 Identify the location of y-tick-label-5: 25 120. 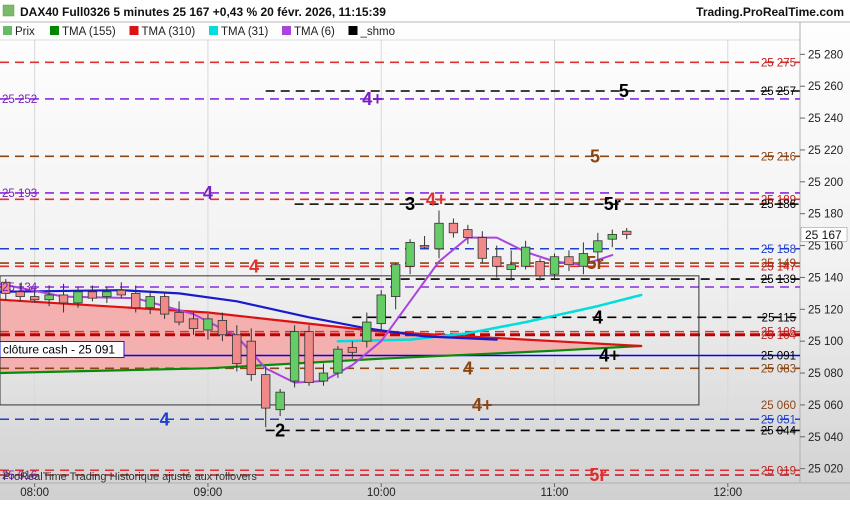
(825, 310).